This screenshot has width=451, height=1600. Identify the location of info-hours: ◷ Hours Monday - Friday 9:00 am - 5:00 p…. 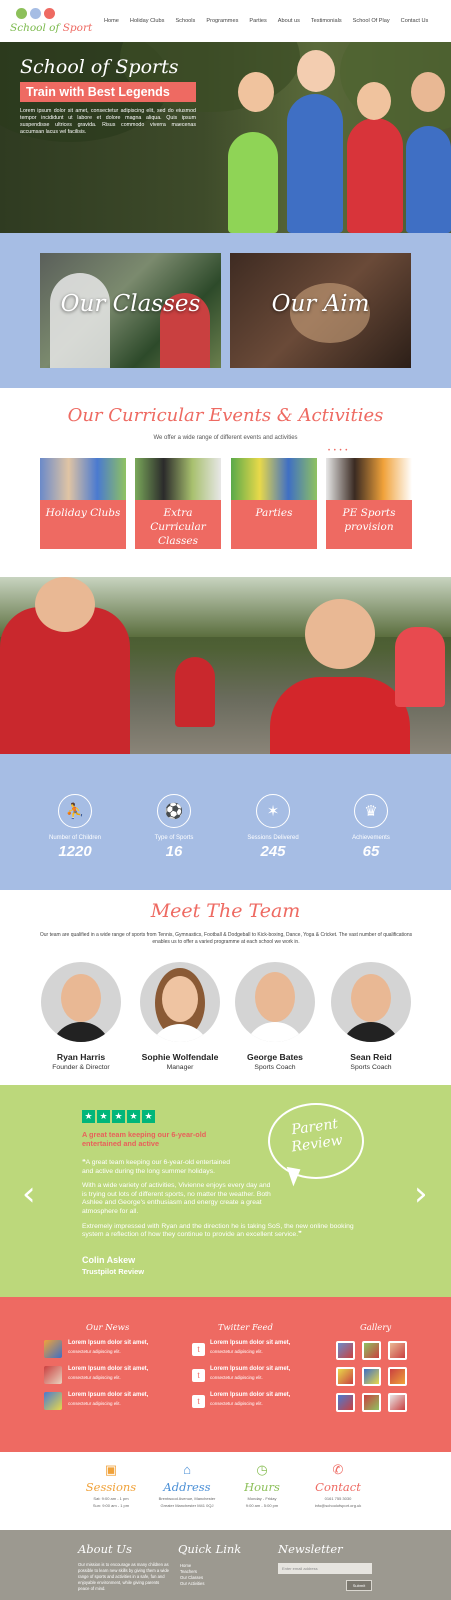
(262, 1485).